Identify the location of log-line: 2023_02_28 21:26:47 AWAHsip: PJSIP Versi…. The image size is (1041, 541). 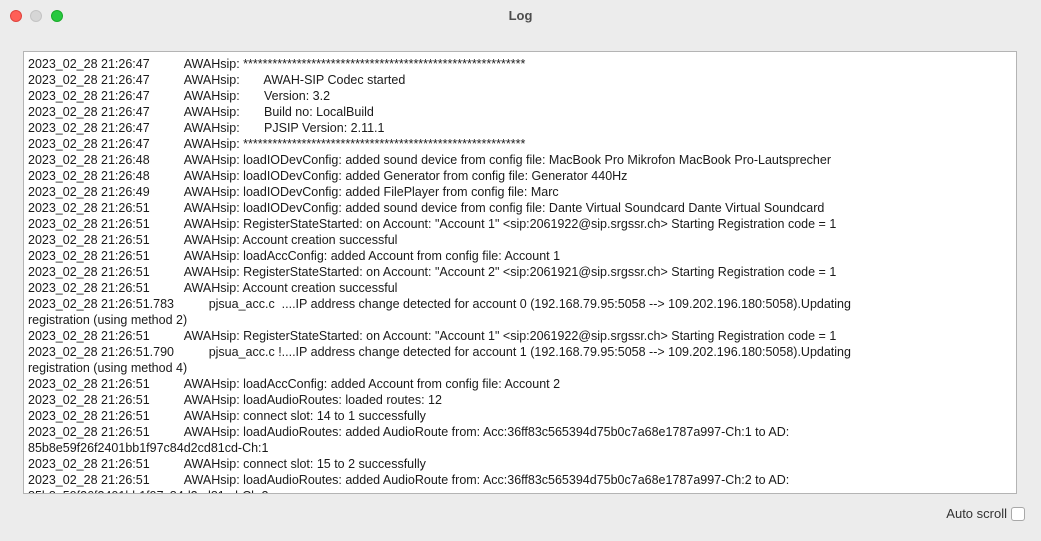
(206, 128).